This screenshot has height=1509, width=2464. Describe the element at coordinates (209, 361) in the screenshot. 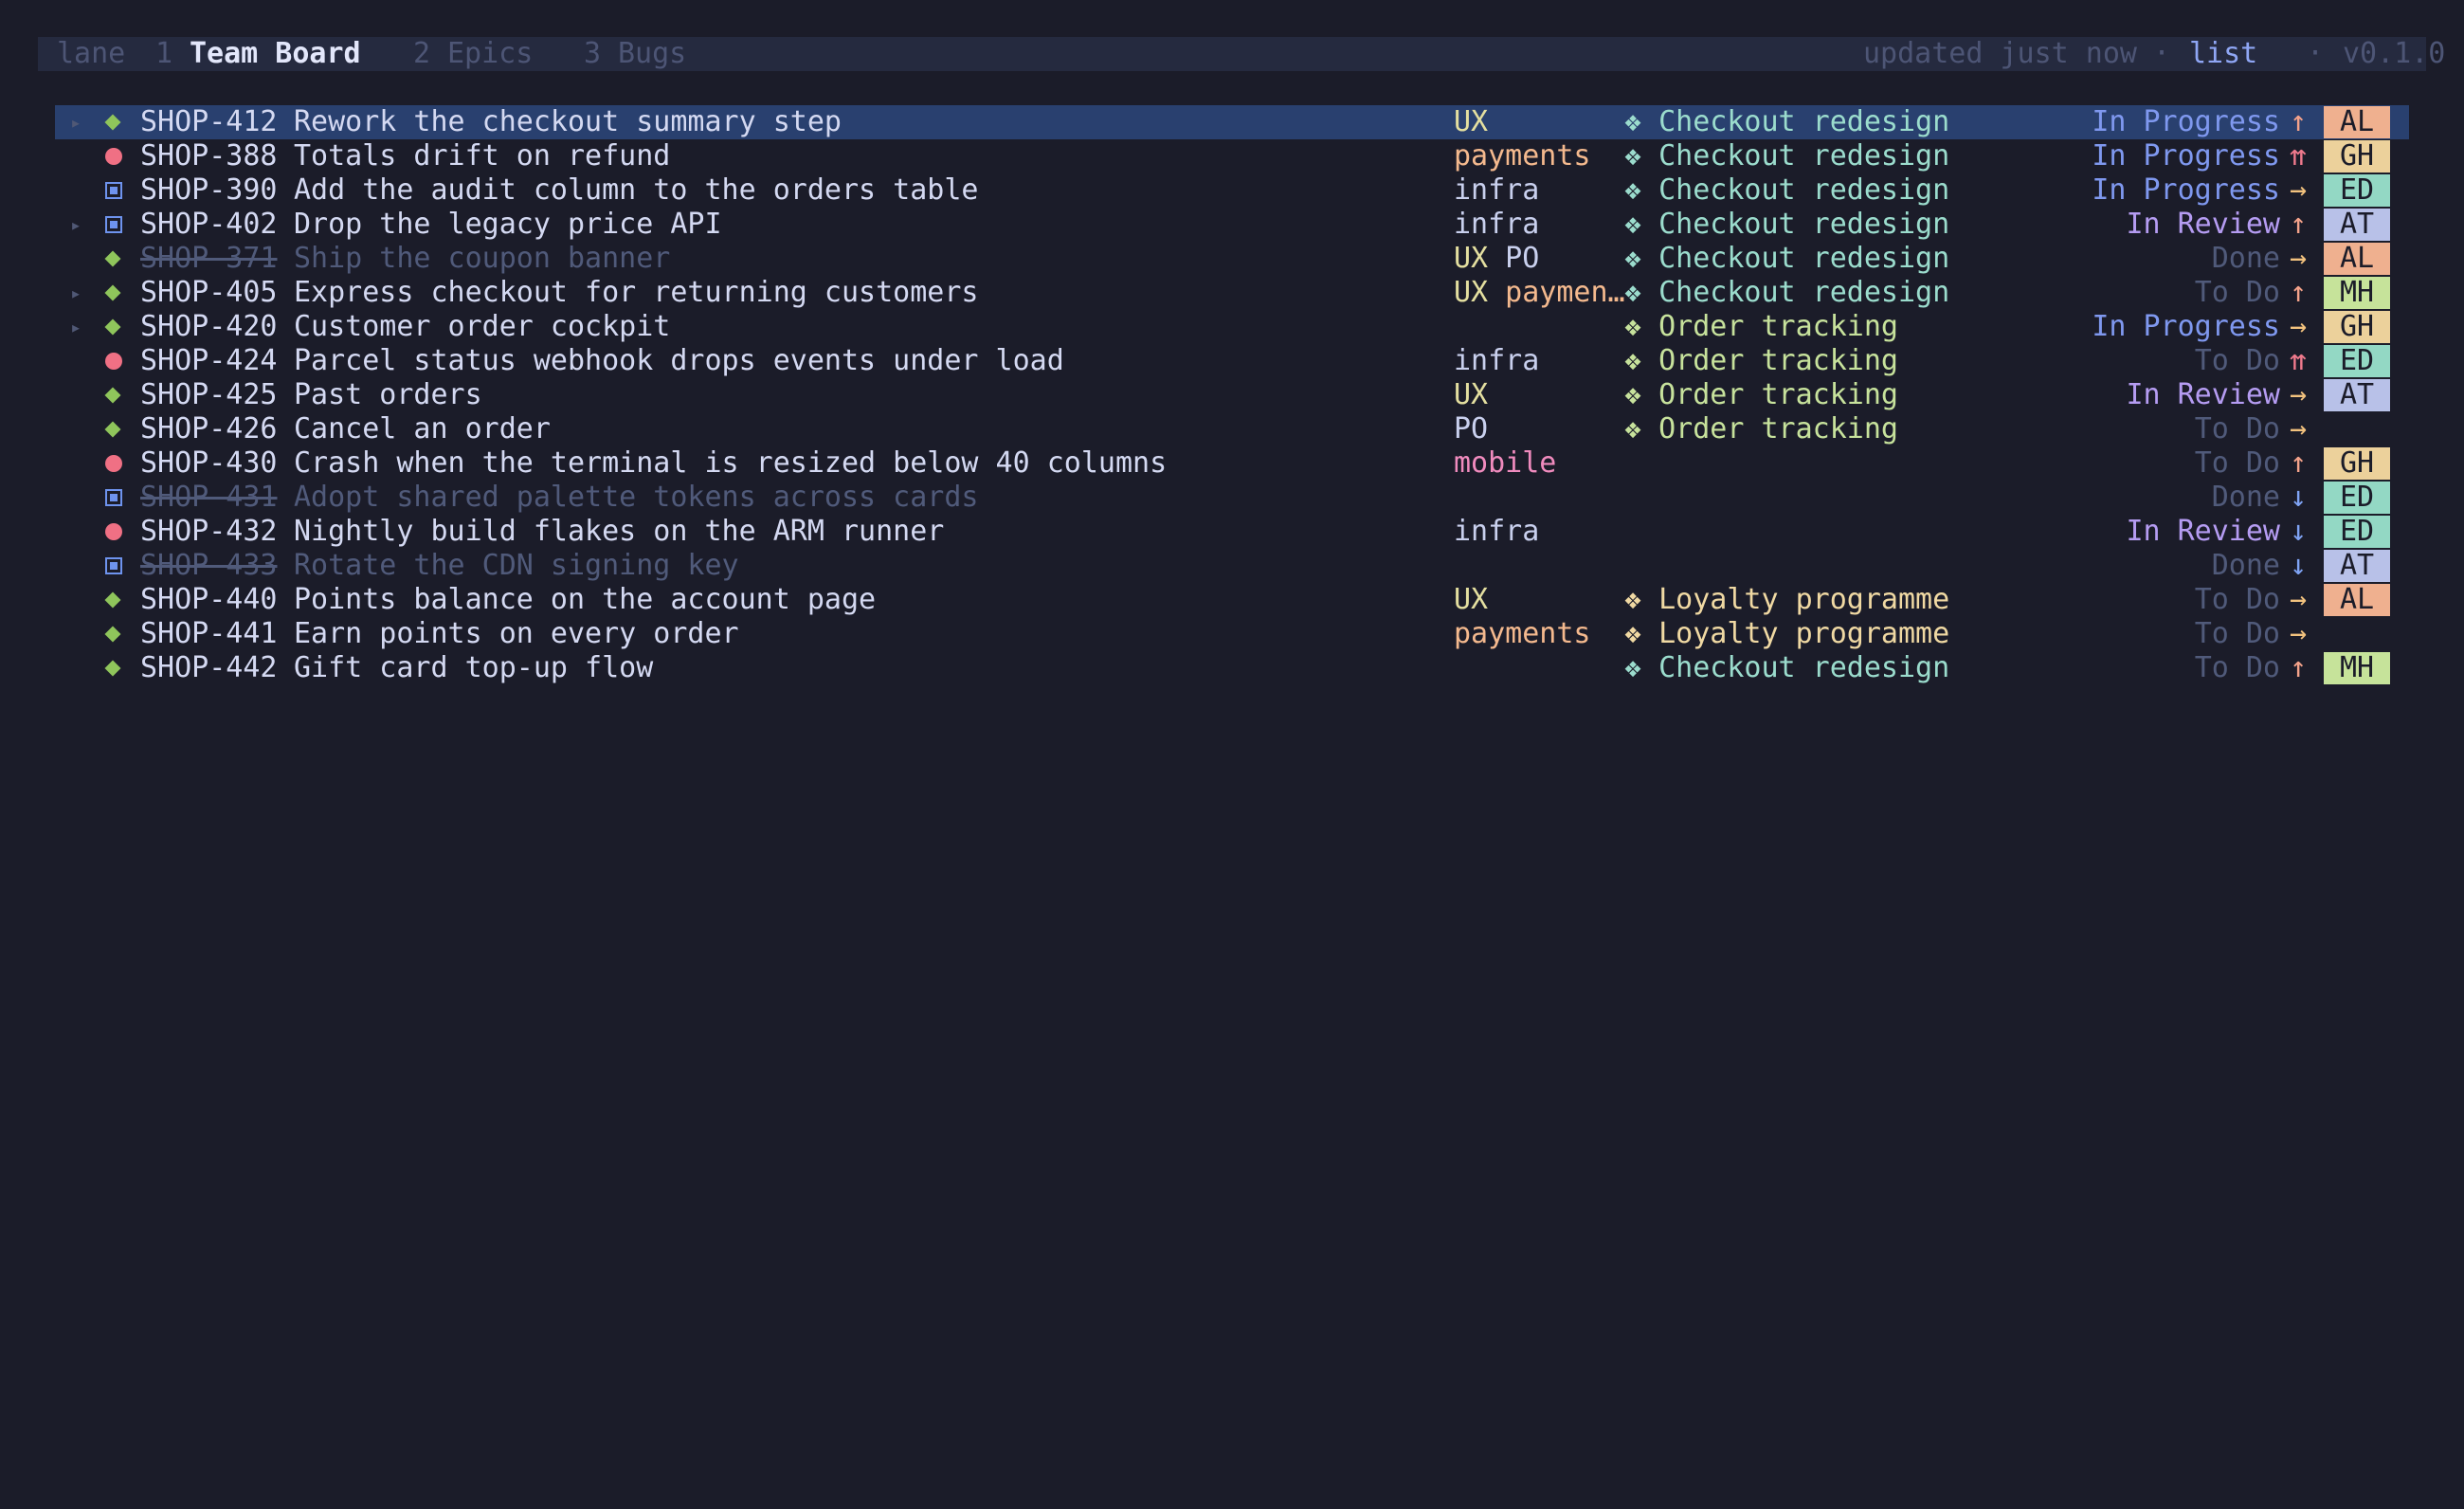

I see `issue-key: SHOP-424` at that location.